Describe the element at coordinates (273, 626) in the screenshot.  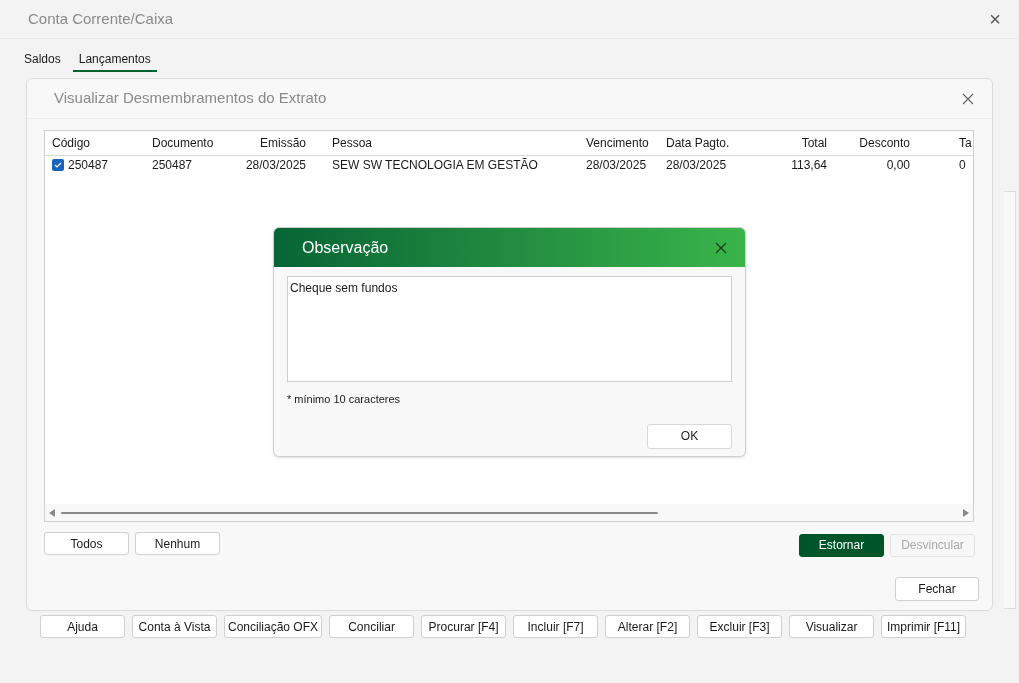
I see `toolbar-button: Conciliação OFX` at that location.